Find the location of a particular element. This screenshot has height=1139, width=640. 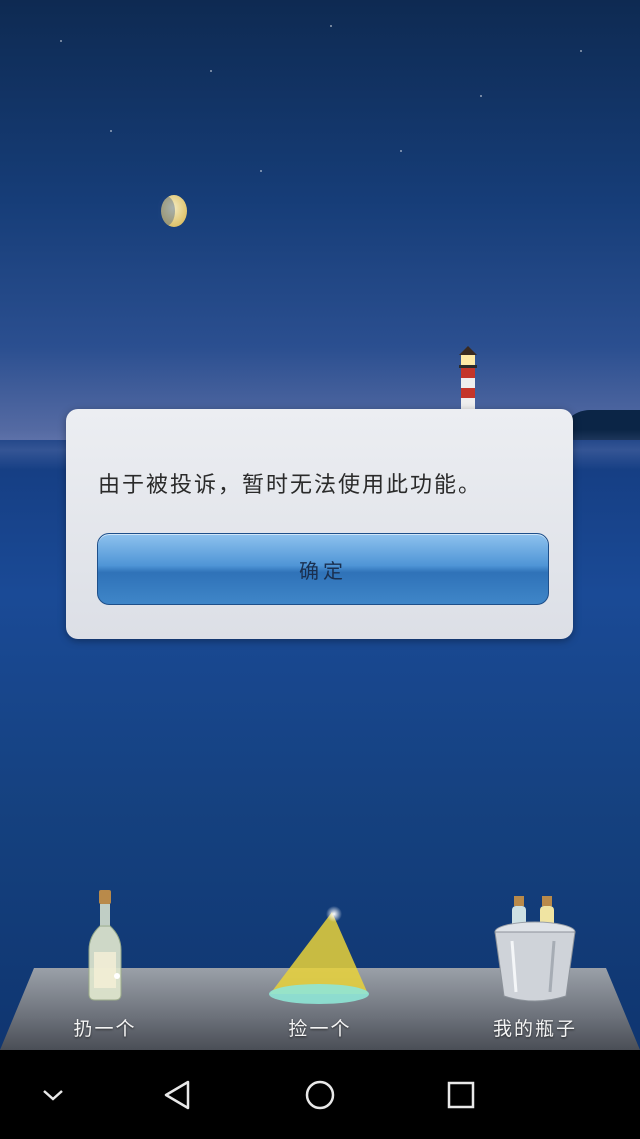

recents-square-icon is located at coordinates (461, 1094).